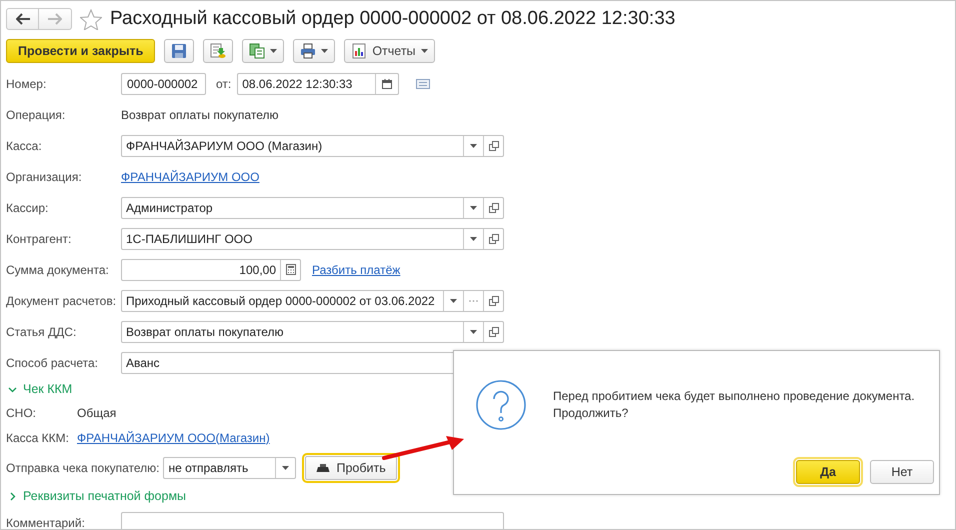  What do you see at coordinates (312, 239) in the screenshot?
I see `select-field: 1С-ПАБЛИШИНГ ООО` at bounding box center [312, 239].